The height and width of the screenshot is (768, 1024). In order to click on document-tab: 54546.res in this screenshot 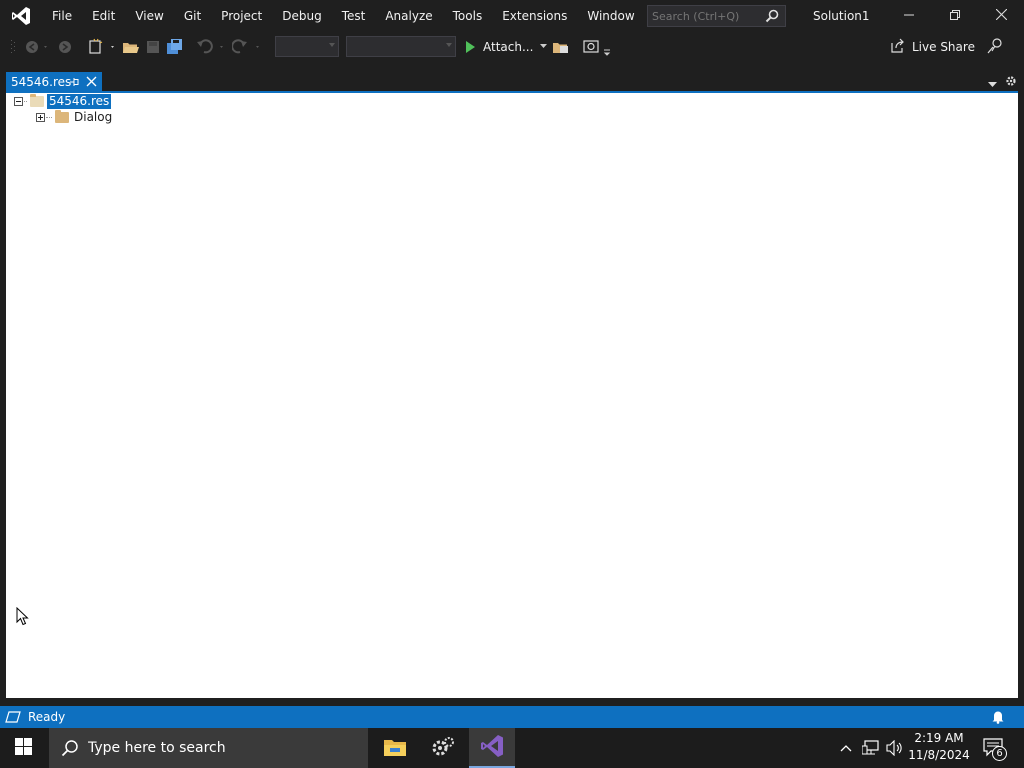, I will do `click(54, 82)`.